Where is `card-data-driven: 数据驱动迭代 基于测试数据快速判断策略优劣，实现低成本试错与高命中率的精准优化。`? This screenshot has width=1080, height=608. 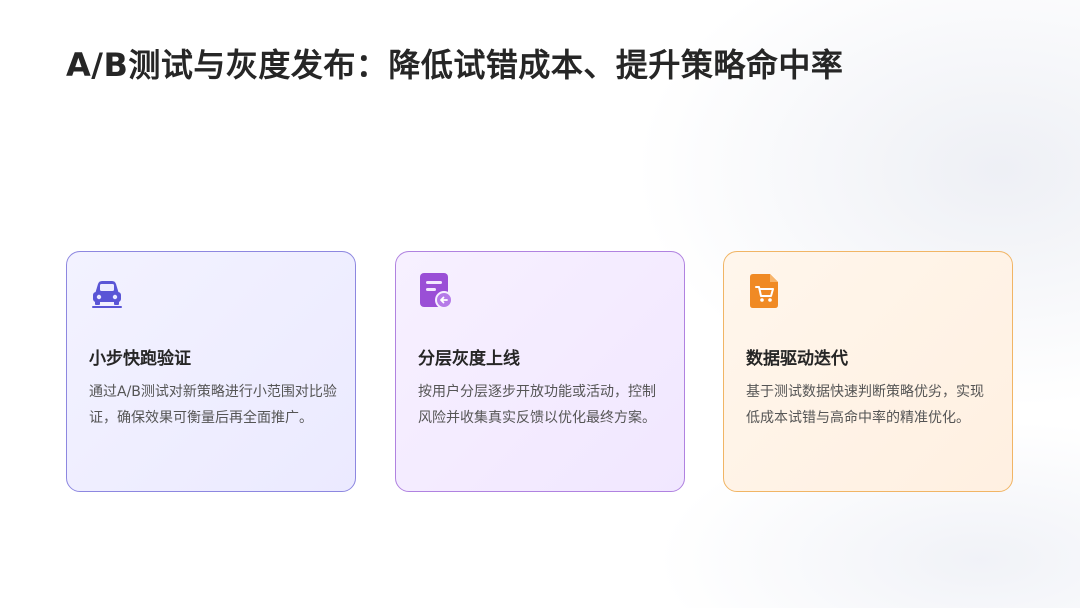 card-data-driven: 数据驱动迭代 基于测试数据快速判断策略优劣，实现低成本试错与高命中率的精准优化。 is located at coordinates (868, 371).